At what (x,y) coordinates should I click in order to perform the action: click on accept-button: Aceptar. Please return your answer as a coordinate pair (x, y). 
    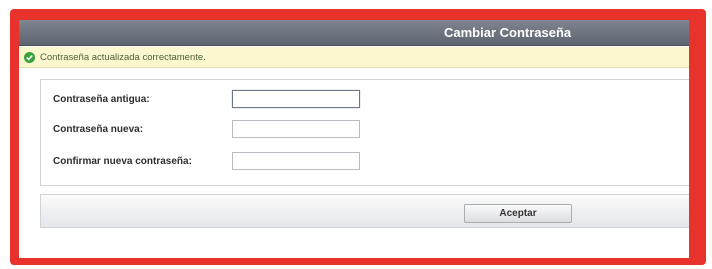
    Looking at the image, I should click on (518, 213).